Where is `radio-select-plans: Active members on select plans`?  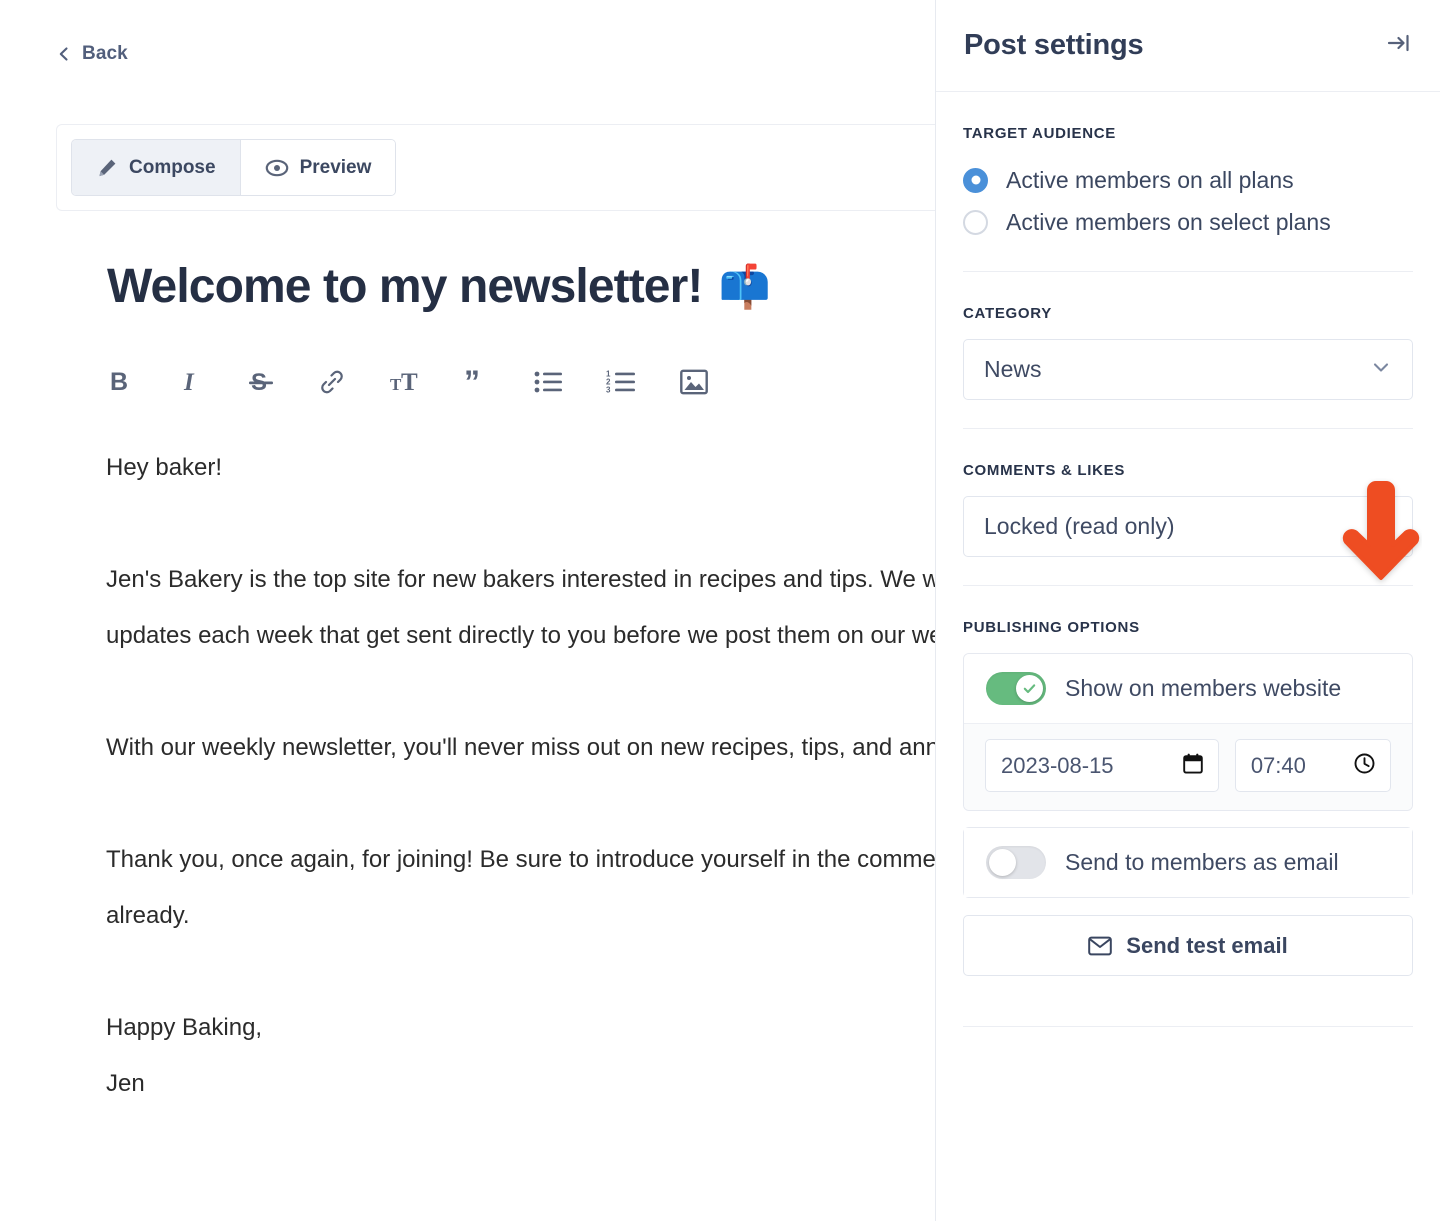 radio-select-plans: Active members on select plans is located at coordinates (1188, 222).